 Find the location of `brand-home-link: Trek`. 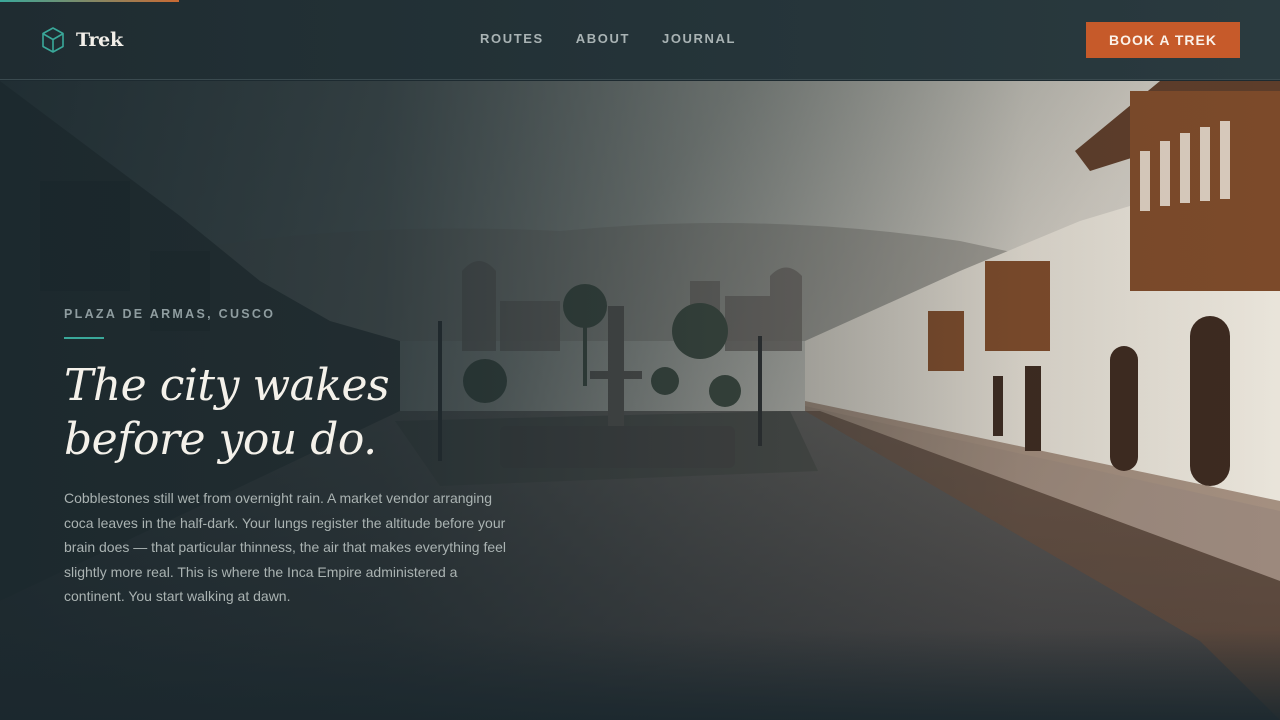

brand-home-link: Trek is located at coordinates (81, 40).